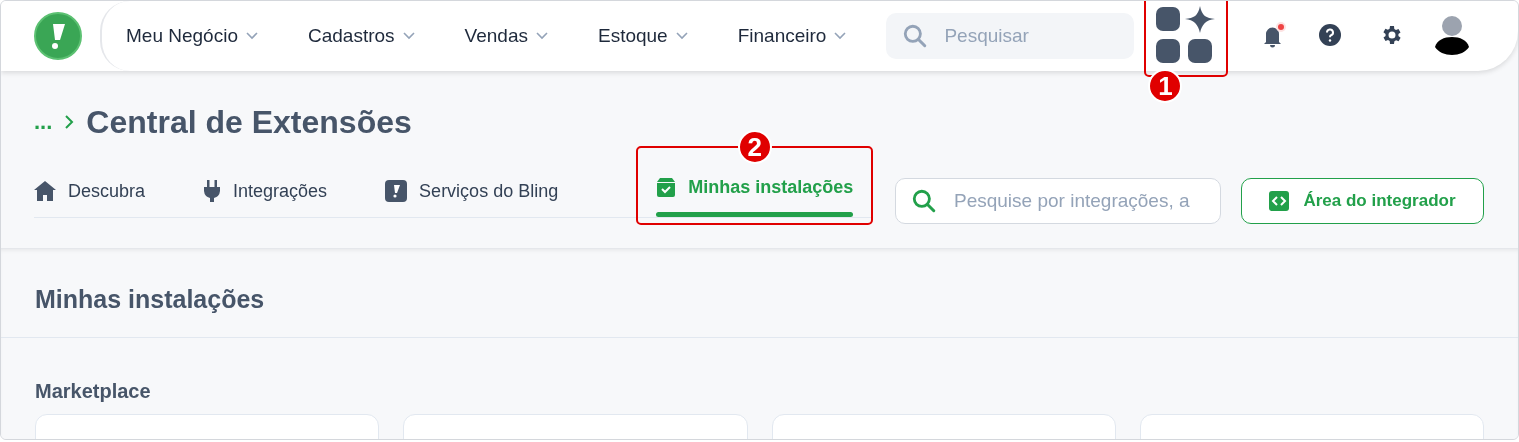 The image size is (1519, 442). I want to click on box-icon, so click(666, 187).